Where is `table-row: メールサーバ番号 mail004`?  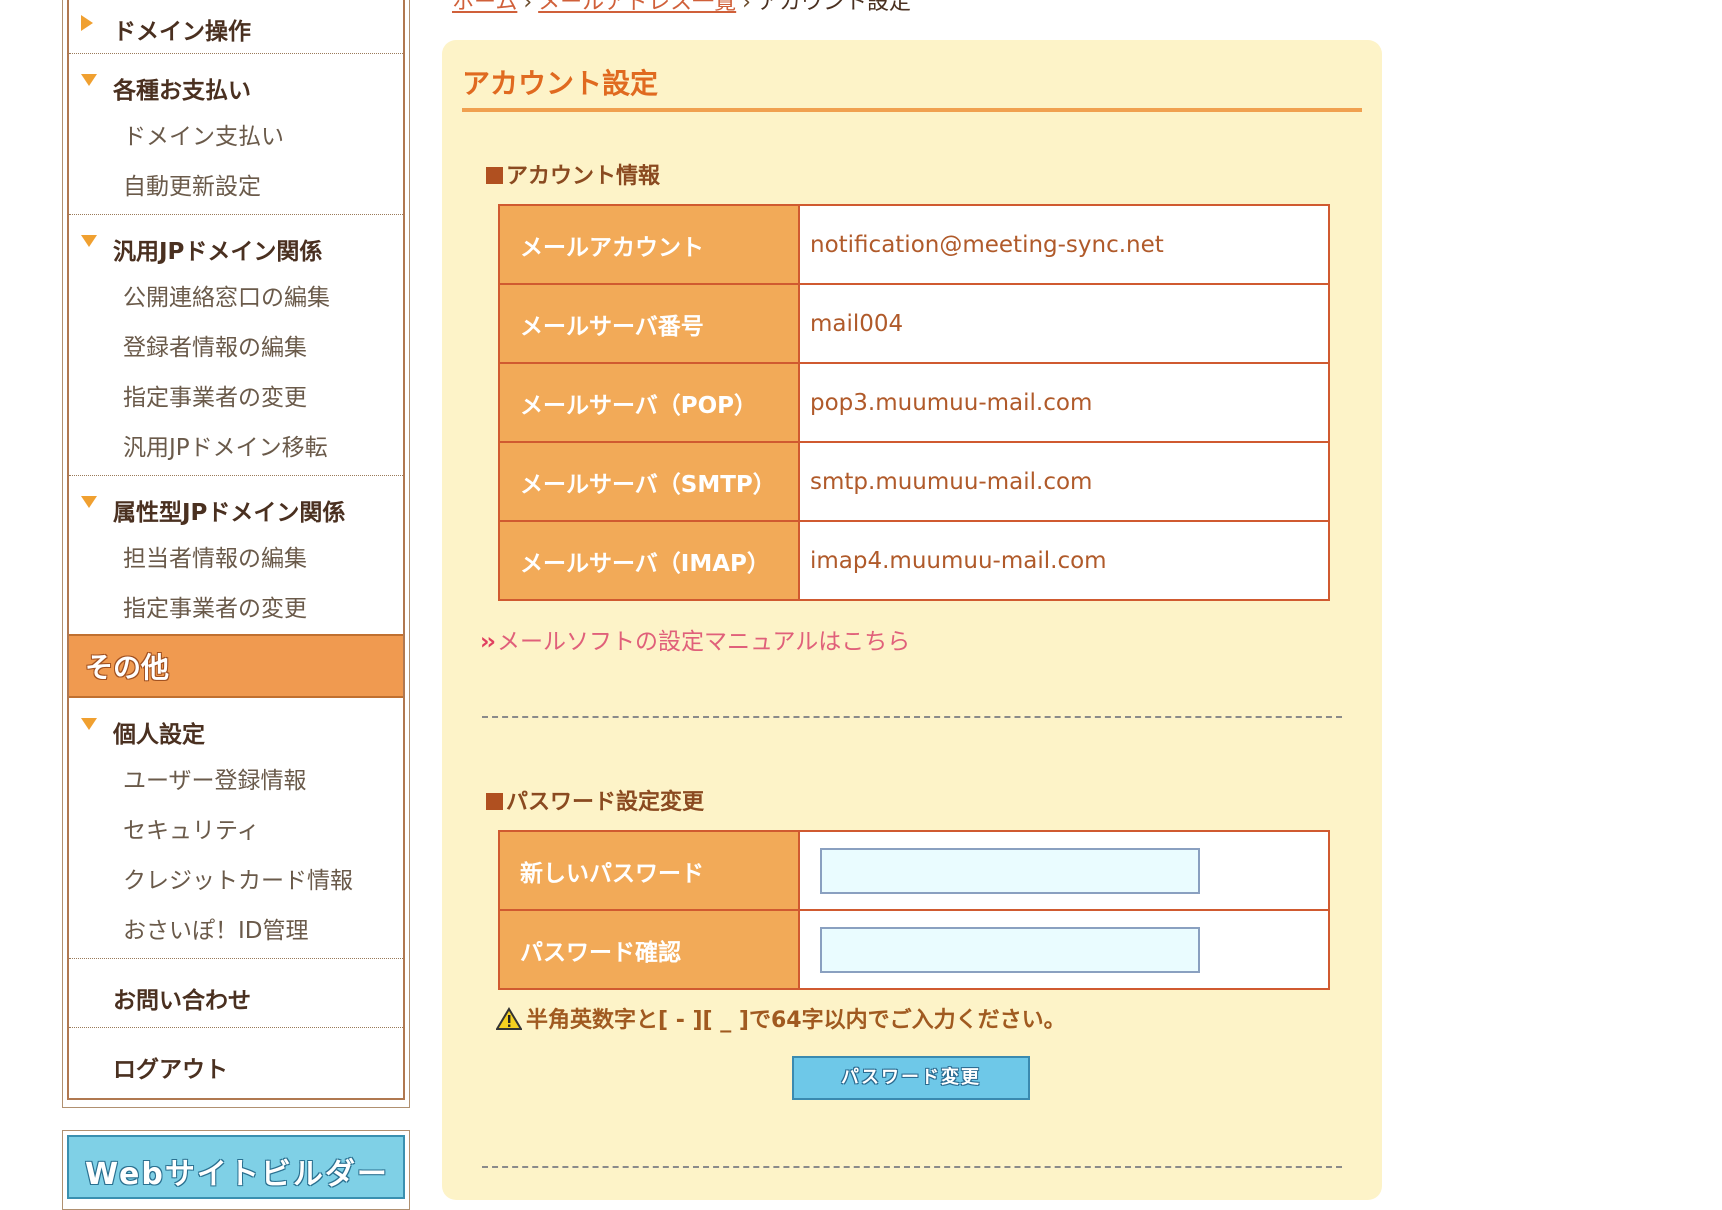 table-row: メールサーバ番号 mail004 is located at coordinates (914, 323).